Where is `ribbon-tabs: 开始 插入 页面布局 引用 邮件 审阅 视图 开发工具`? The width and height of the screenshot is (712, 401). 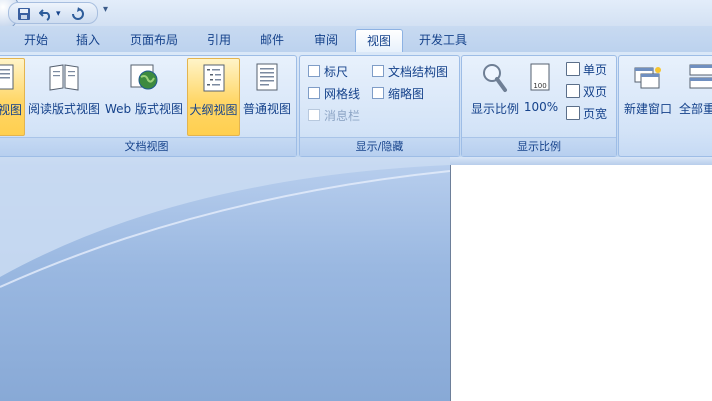 ribbon-tabs: 开始 插入 页面布局 引用 邮件 审阅 视图 开发工具 is located at coordinates (356, 39).